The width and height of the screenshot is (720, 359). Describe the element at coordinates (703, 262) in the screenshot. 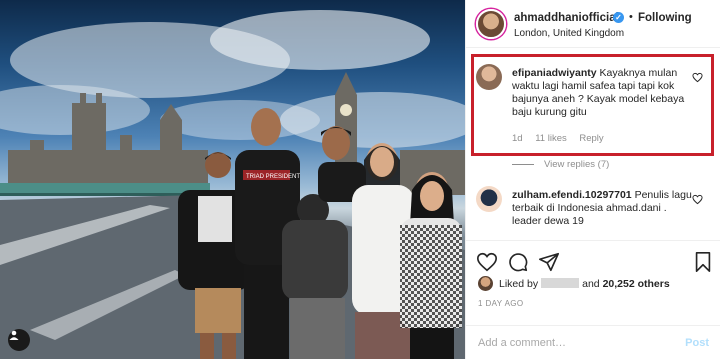

I see `bookmark-icon` at that location.